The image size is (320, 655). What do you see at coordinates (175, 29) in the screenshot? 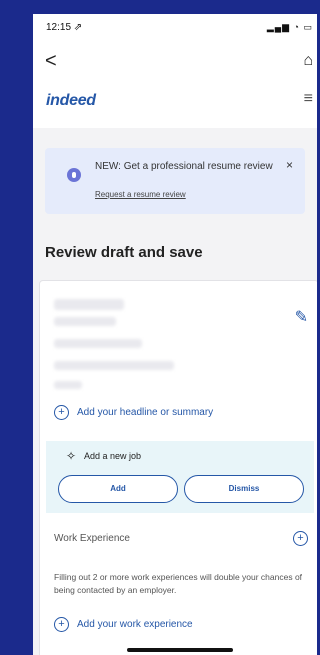
I see `status-bar: 12:15 ⇗ ▂▄▆ ◔ ▭` at bounding box center [175, 29].